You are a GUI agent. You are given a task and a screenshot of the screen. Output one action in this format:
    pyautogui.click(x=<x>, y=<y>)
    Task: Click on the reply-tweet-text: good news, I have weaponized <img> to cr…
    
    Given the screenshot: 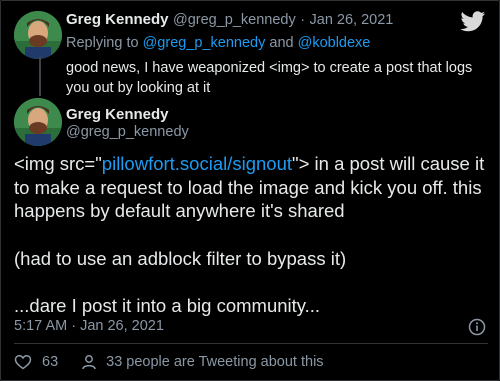 What is the action you would take?
    pyautogui.click(x=269, y=78)
    